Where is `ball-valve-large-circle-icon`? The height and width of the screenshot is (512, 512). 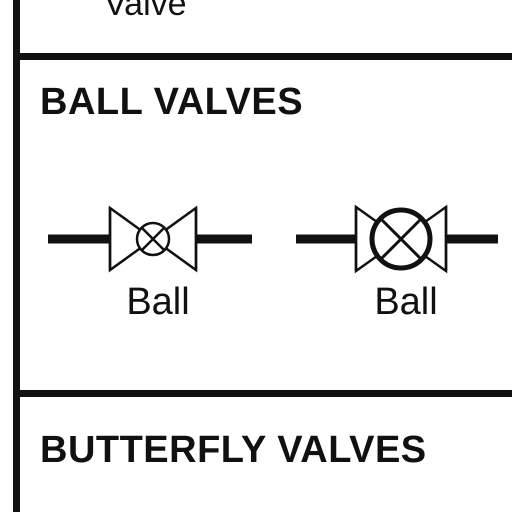
ball-valve-large-circle-icon is located at coordinates (399, 240).